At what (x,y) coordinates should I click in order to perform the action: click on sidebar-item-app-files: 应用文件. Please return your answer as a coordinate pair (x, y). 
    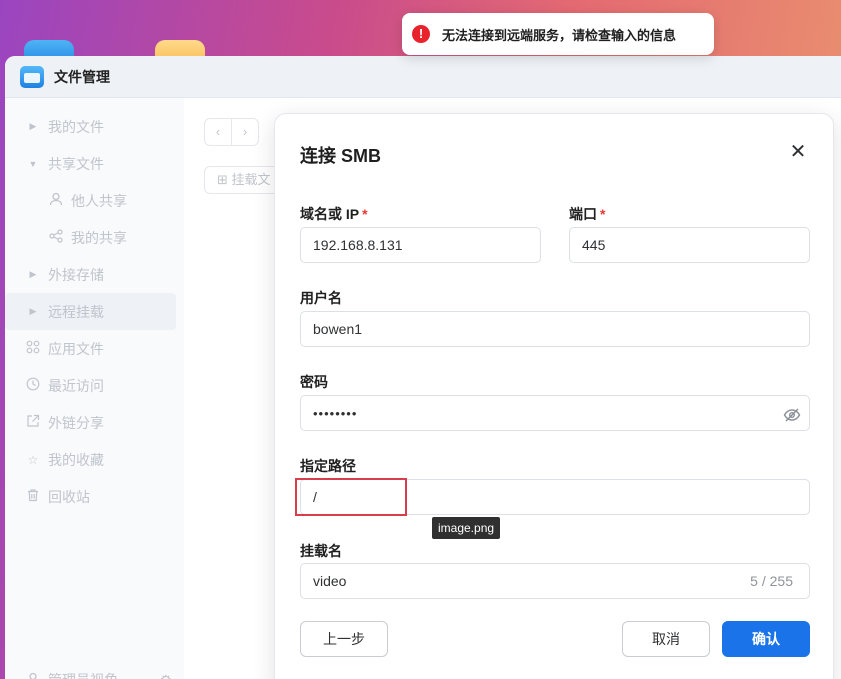
    Looking at the image, I should click on (94, 348).